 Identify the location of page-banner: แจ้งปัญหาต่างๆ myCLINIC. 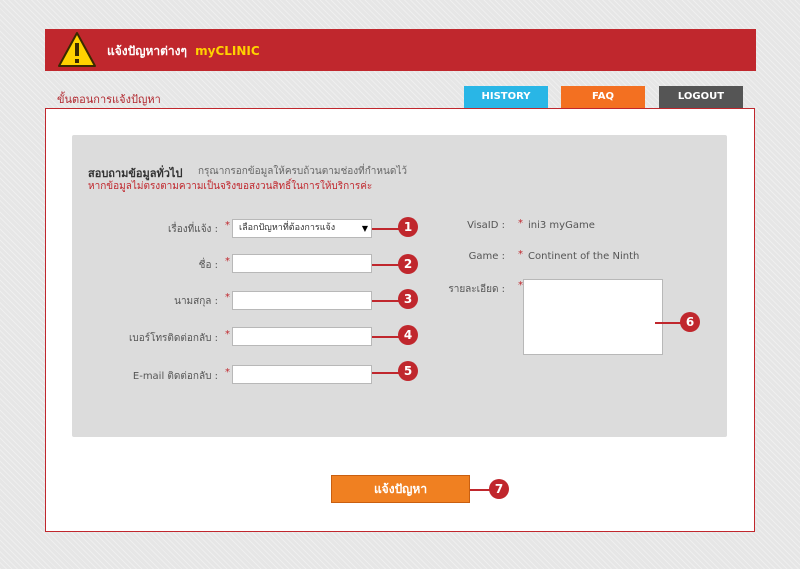
(400, 50).